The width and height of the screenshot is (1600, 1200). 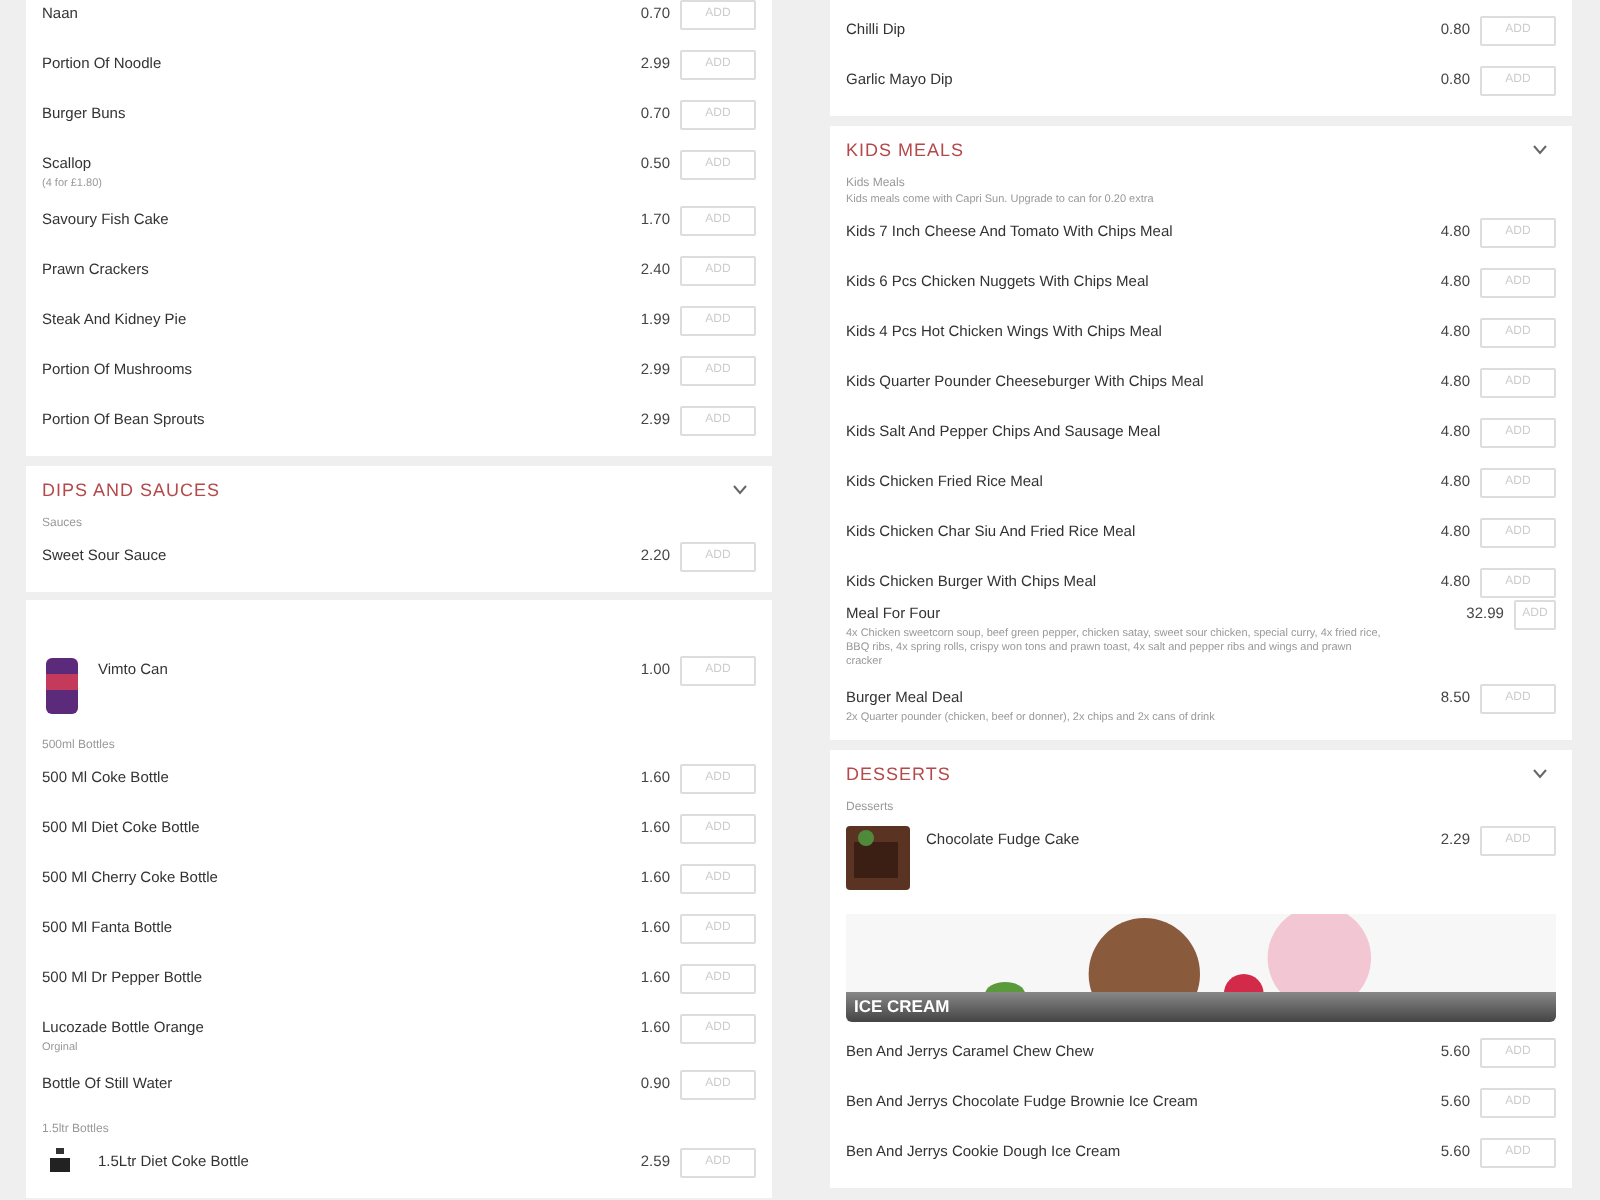 I want to click on section-title: DIPS AND SAUCES, so click(x=131, y=491).